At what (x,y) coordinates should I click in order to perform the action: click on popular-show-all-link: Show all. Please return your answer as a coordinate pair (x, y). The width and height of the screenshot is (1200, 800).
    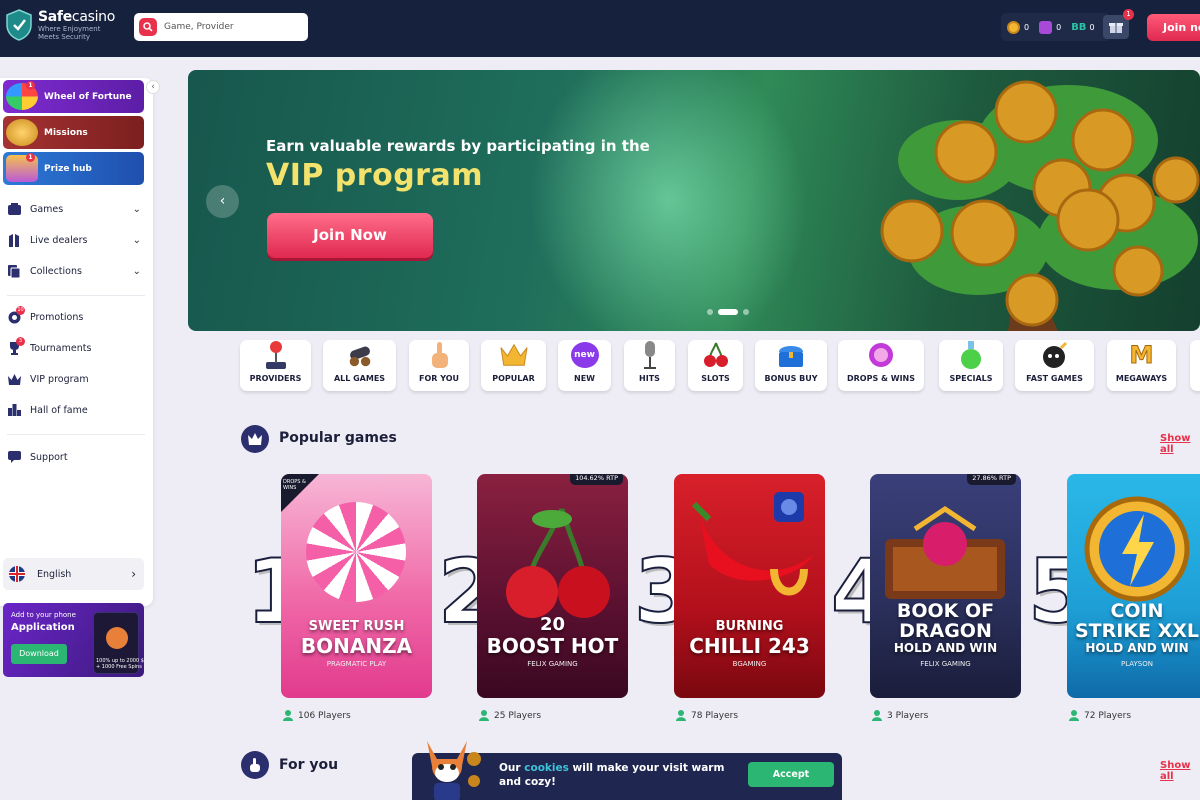
    Looking at the image, I should click on (1180, 444).